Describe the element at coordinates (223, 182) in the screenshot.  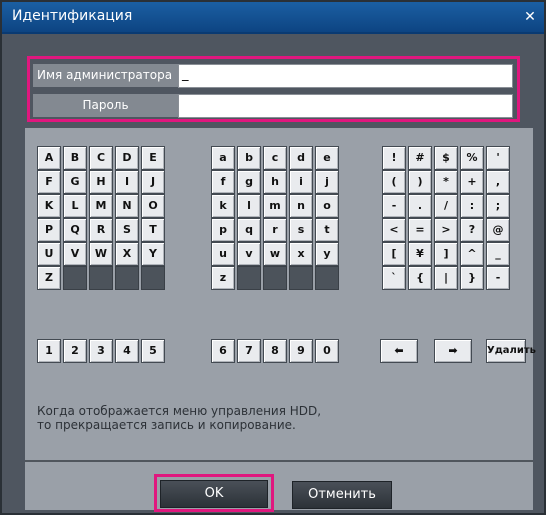
I see `key-lower-1-0: f` at that location.